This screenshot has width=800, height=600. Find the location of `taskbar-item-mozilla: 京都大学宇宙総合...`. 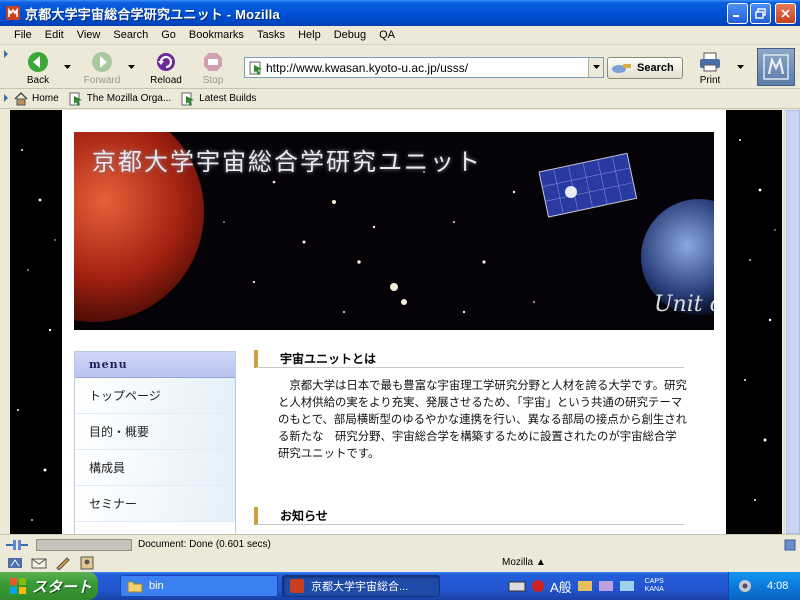

taskbar-item-mozilla: 京都大学宇宙総合... is located at coordinates (361, 586).